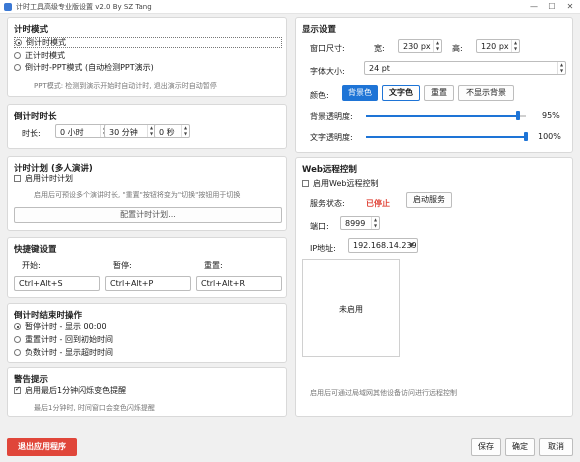 The width and height of the screenshot is (580, 462). Describe the element at coordinates (401, 93) in the screenshot. I see `text-color-button: 文字色` at that location.